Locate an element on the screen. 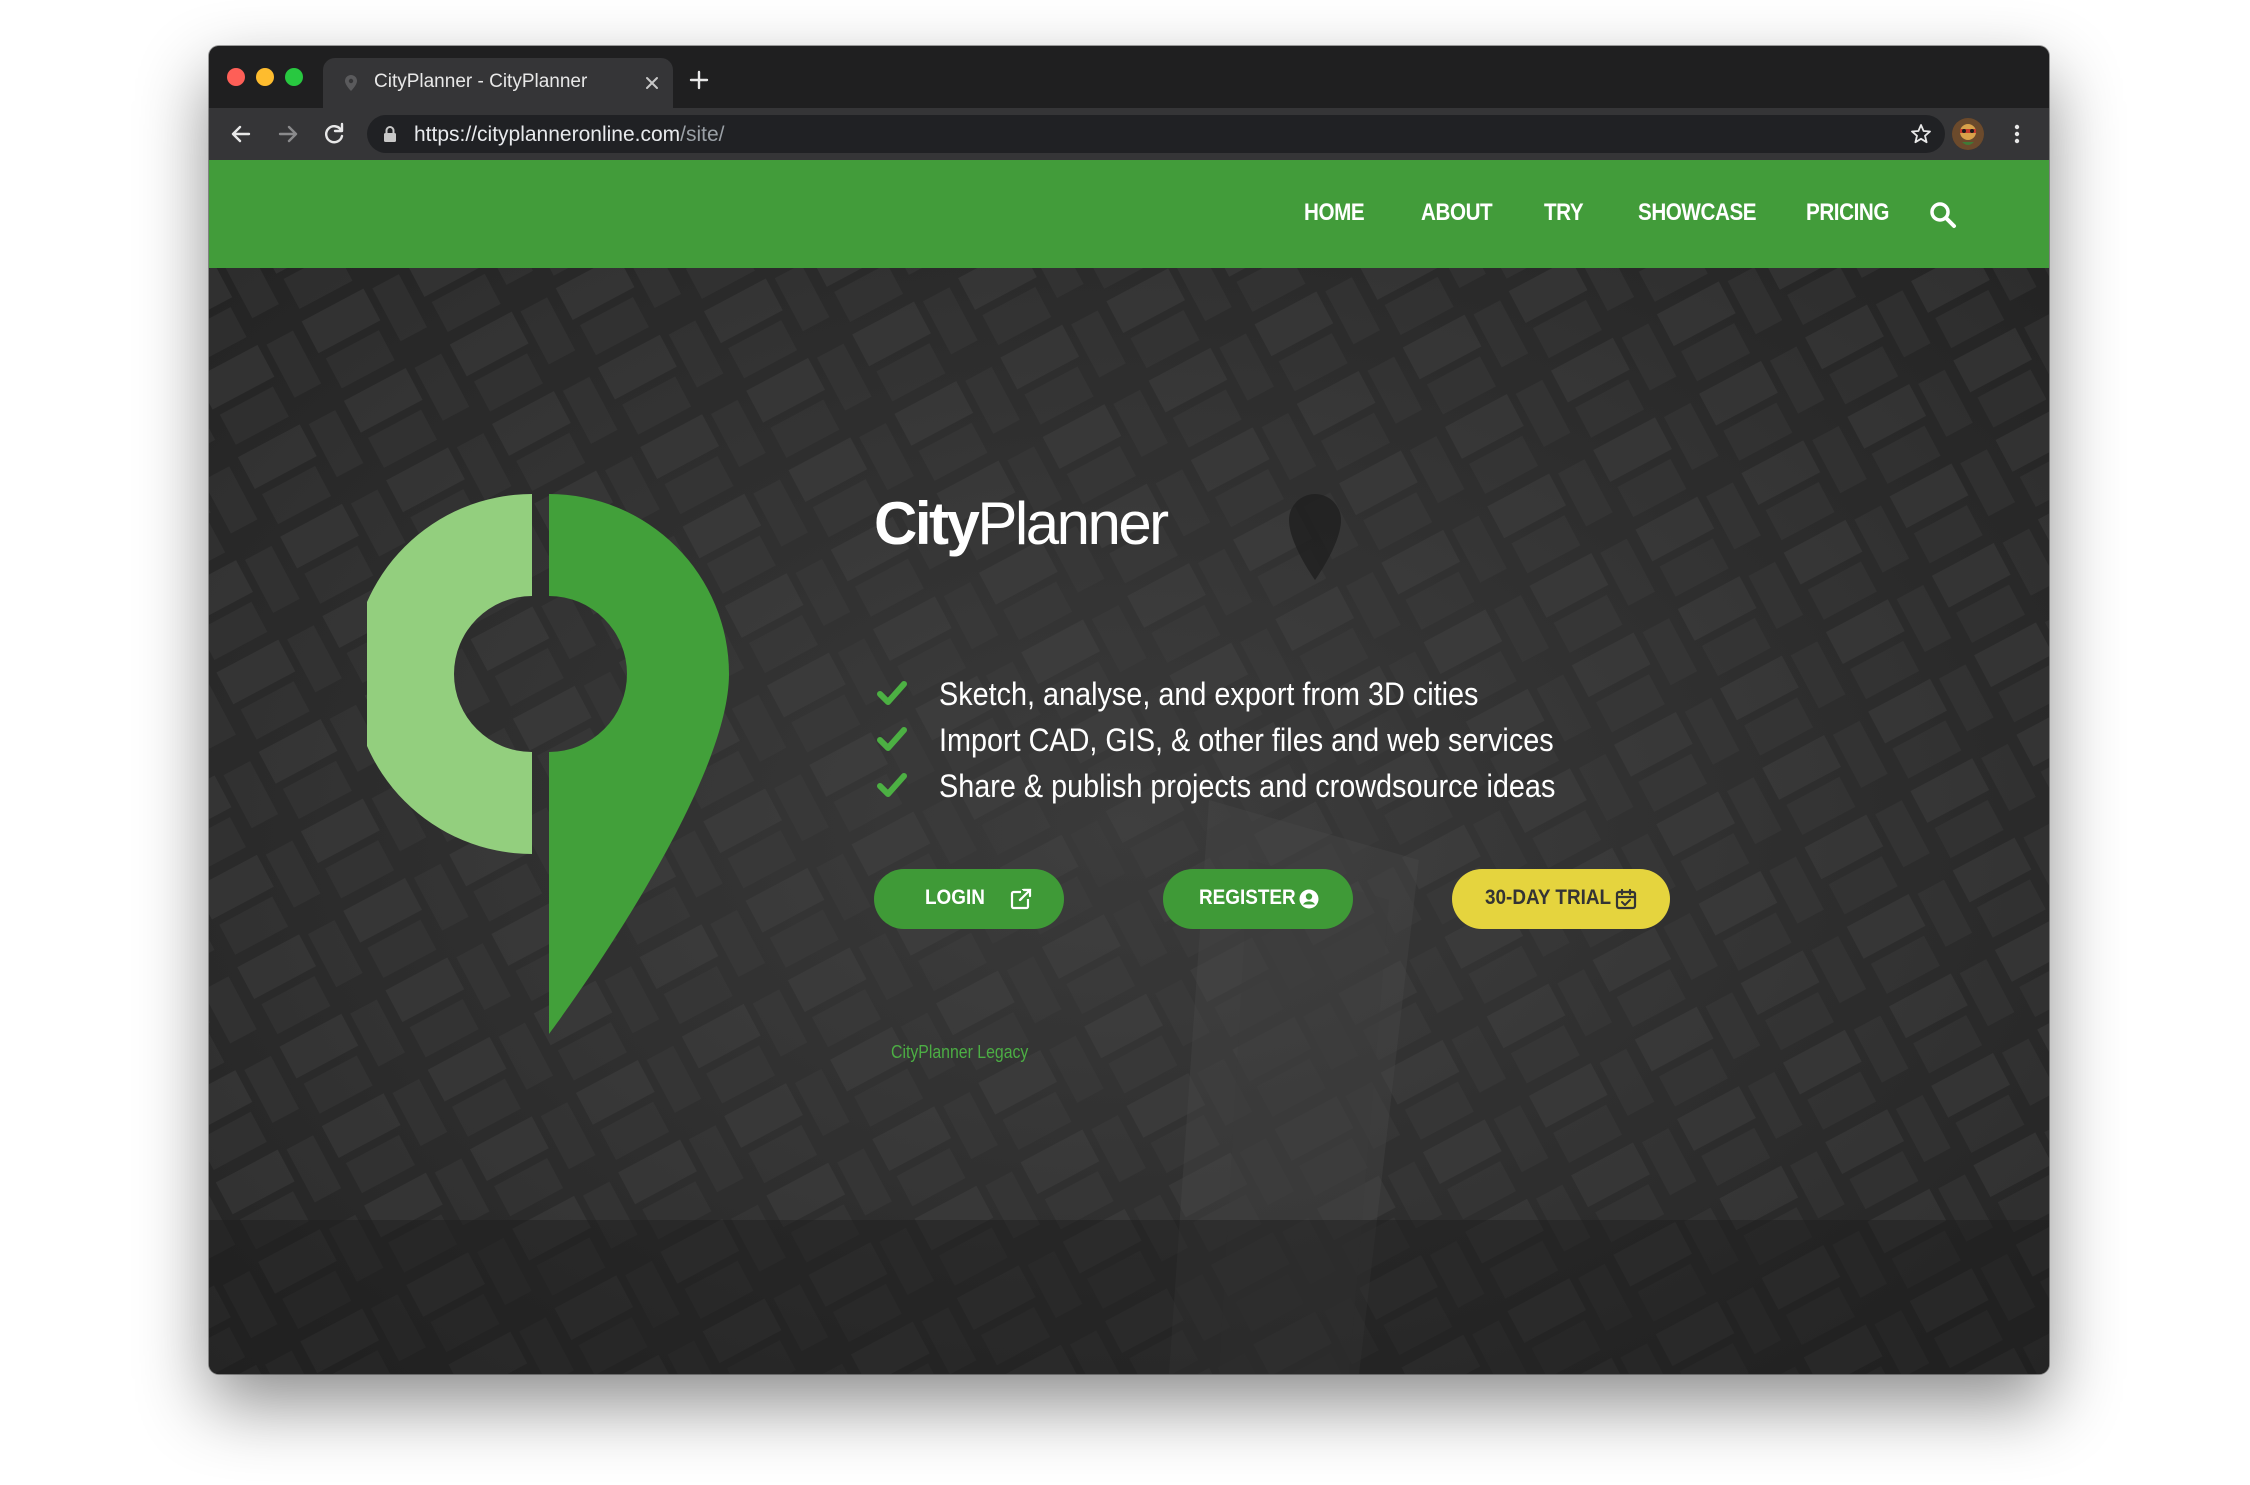 The image size is (2250, 1485). browser-tab: CityPlanner - CityPlanner is located at coordinates (498, 83).